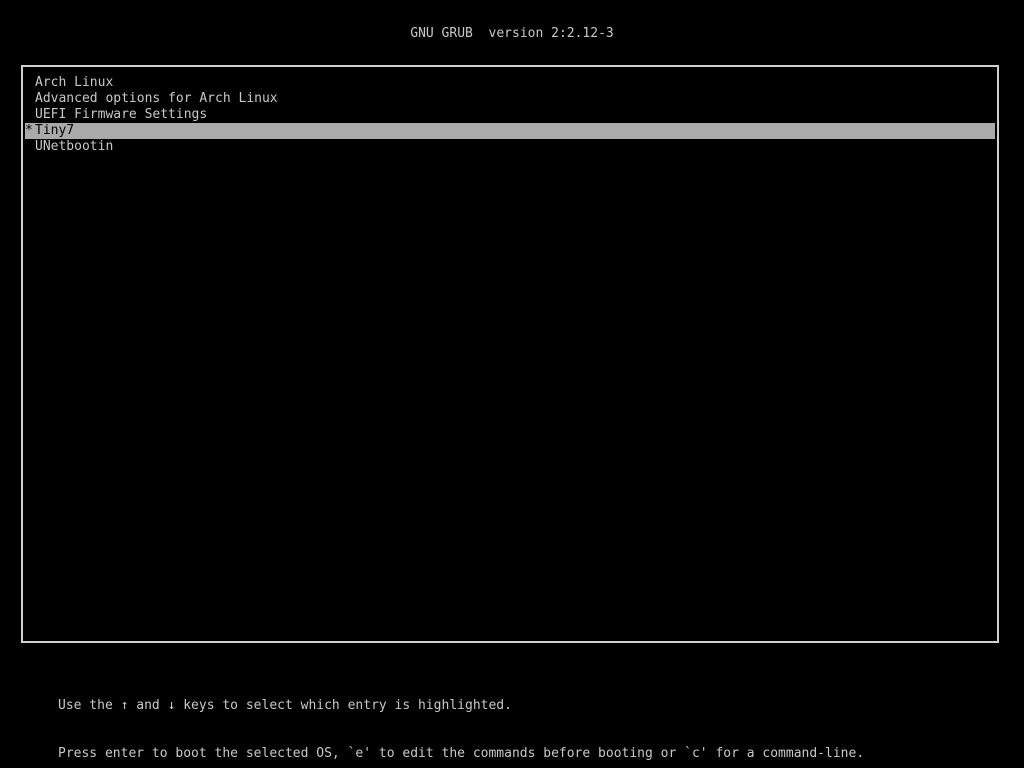 This screenshot has height=768, width=1024. I want to click on boot-entry-label: Advanced options for Arch Linux, so click(156, 98).